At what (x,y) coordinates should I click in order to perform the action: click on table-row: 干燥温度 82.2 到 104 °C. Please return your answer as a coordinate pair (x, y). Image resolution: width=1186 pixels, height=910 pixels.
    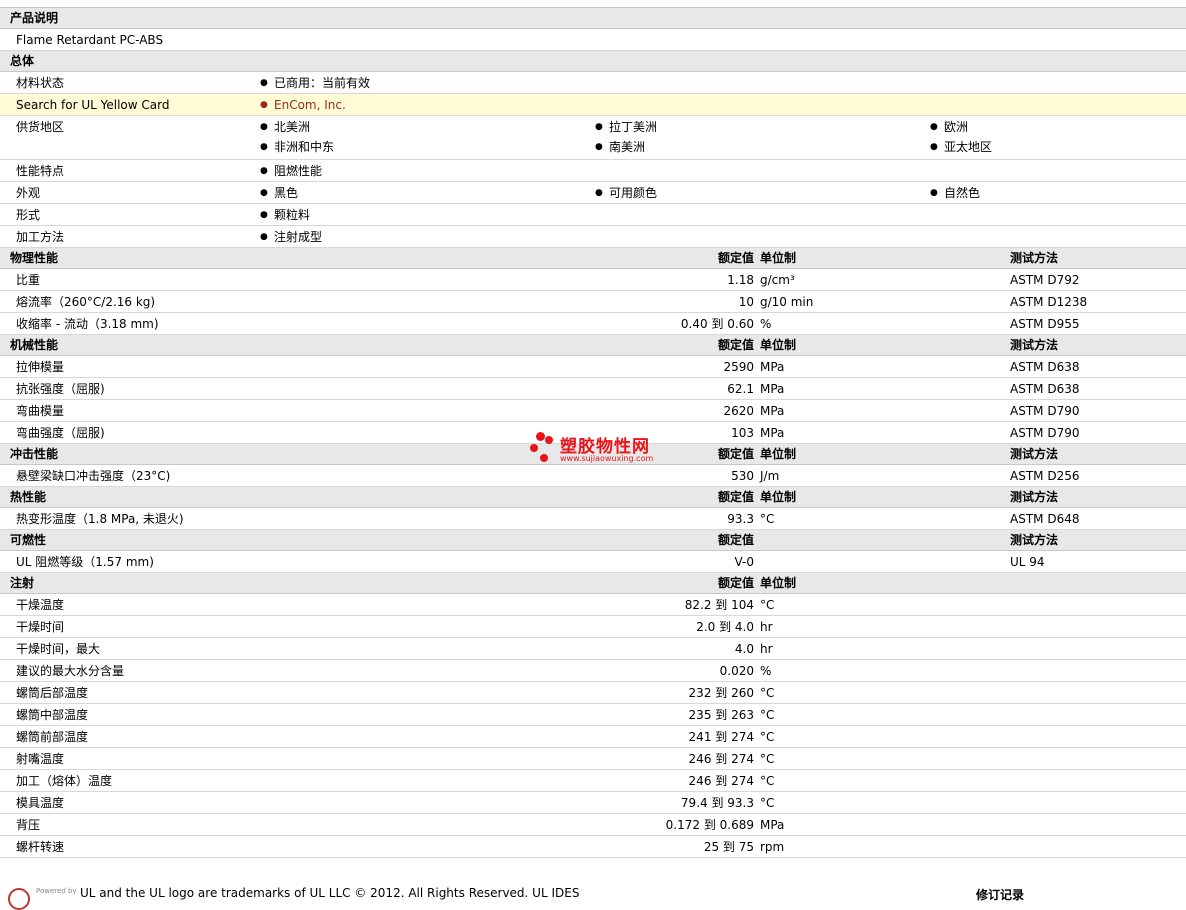
    Looking at the image, I should click on (593, 605).